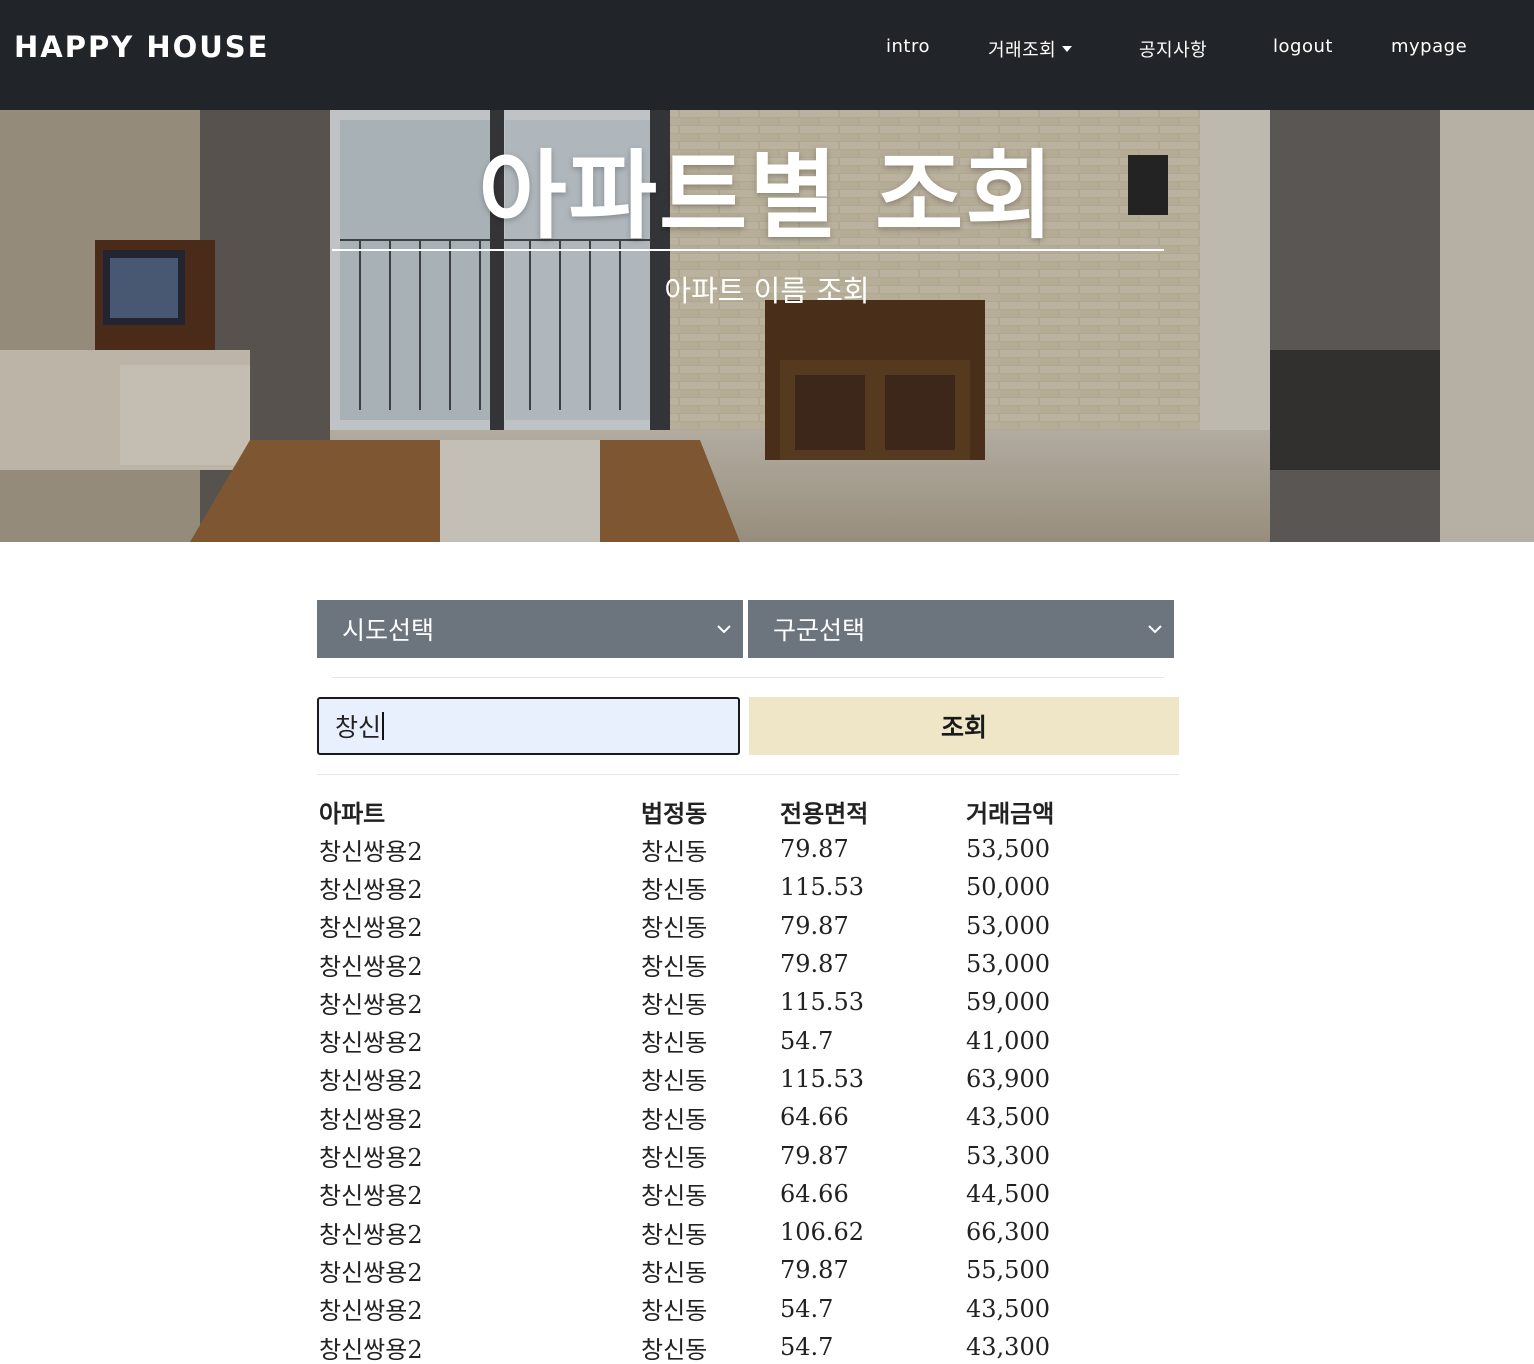 This screenshot has height=1364, width=1534. I want to click on price-cell: 50,000, so click(1008, 887).